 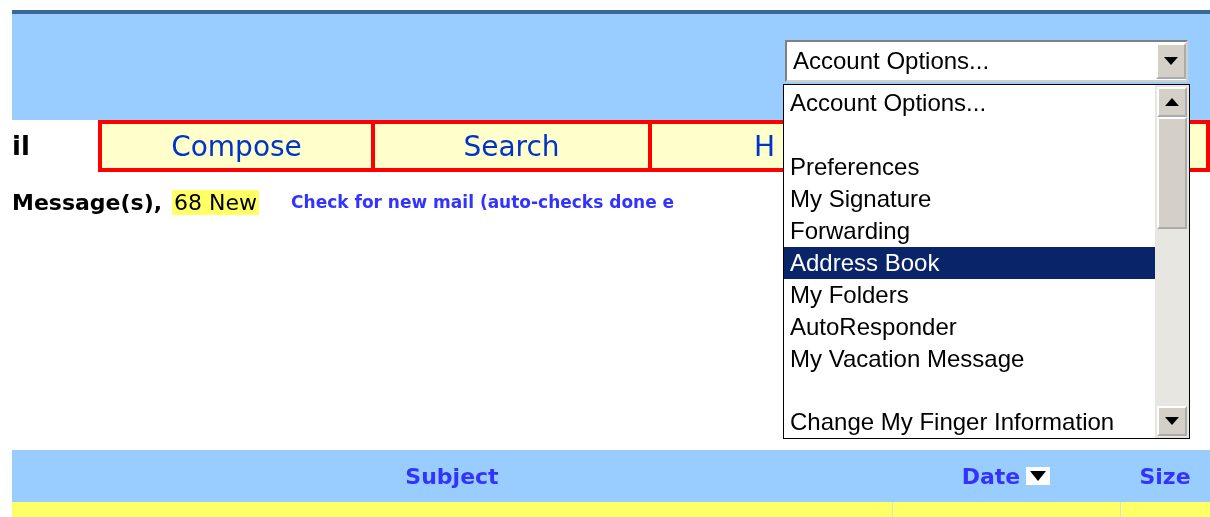 I want to click on up-arrow-icon, so click(x=1172, y=102).